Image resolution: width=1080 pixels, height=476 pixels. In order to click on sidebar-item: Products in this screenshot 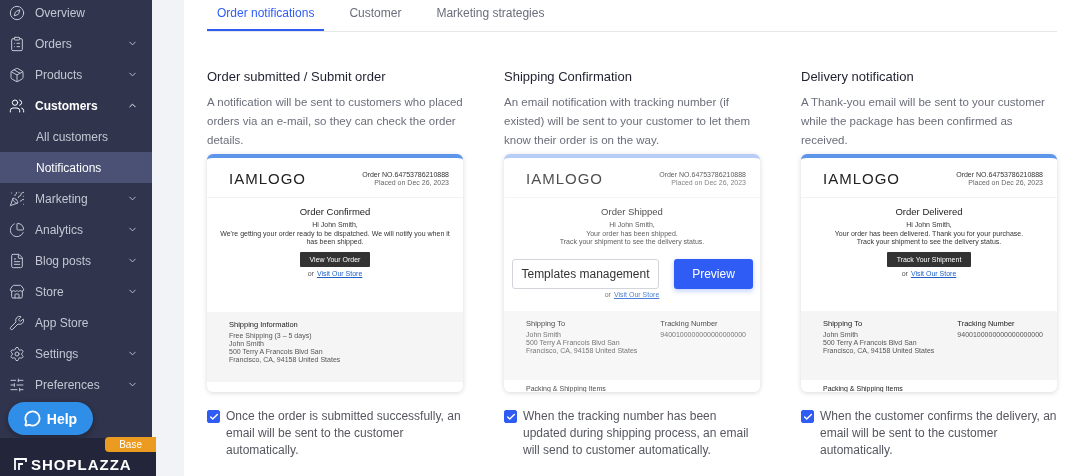, I will do `click(76, 74)`.